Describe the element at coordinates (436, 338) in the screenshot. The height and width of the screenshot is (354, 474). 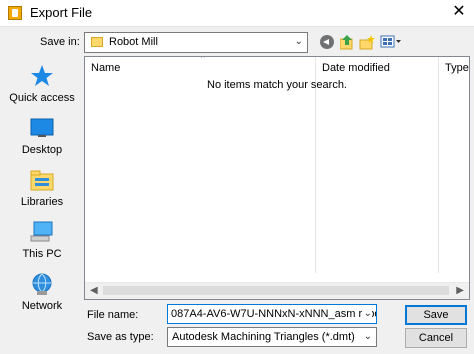
I see `cancel-button: Cancel` at that location.